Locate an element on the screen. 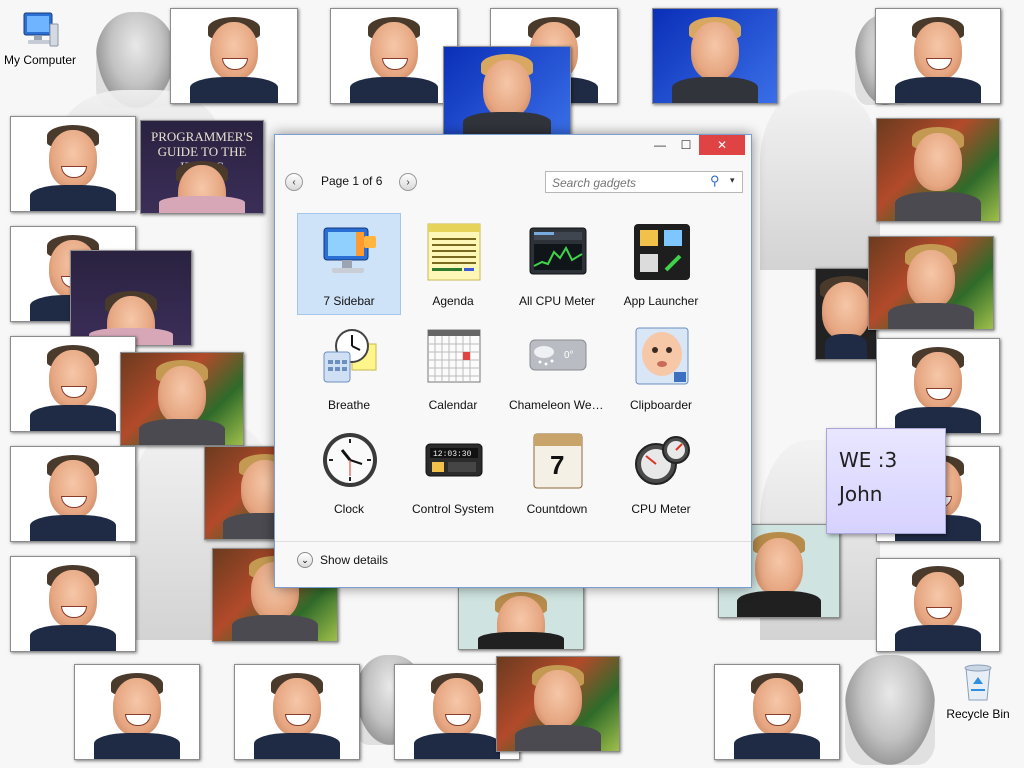 This screenshot has width=1024, height=768. search-box: ⚲ ▾ is located at coordinates (644, 182).